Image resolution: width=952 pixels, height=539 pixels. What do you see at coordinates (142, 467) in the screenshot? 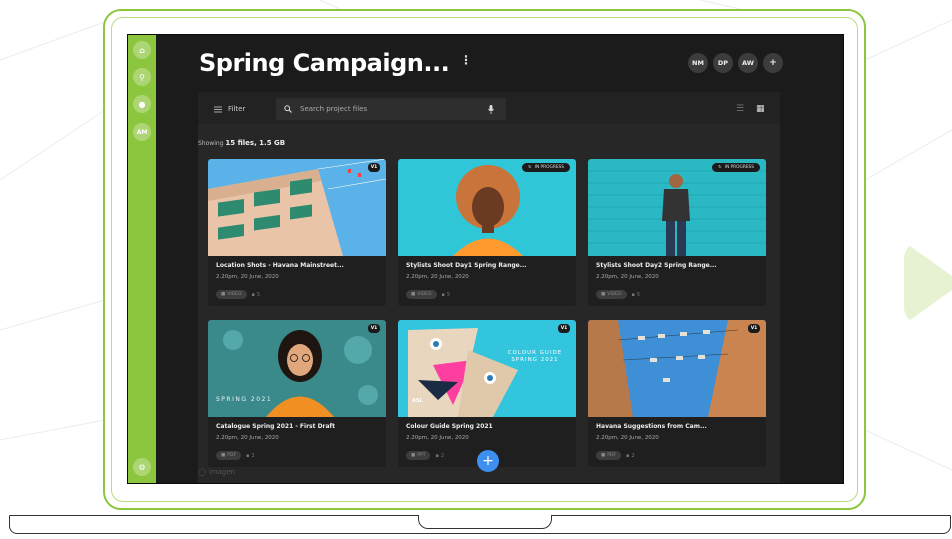
I see `settings-icon: ⚙` at bounding box center [142, 467].